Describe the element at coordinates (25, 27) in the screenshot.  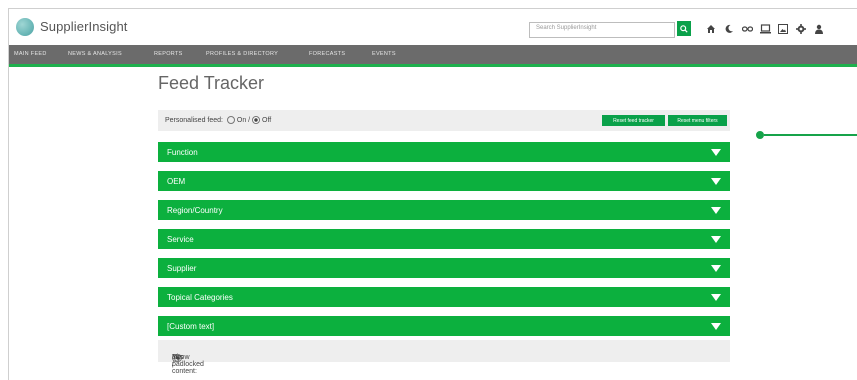
I see `logo-icon` at that location.